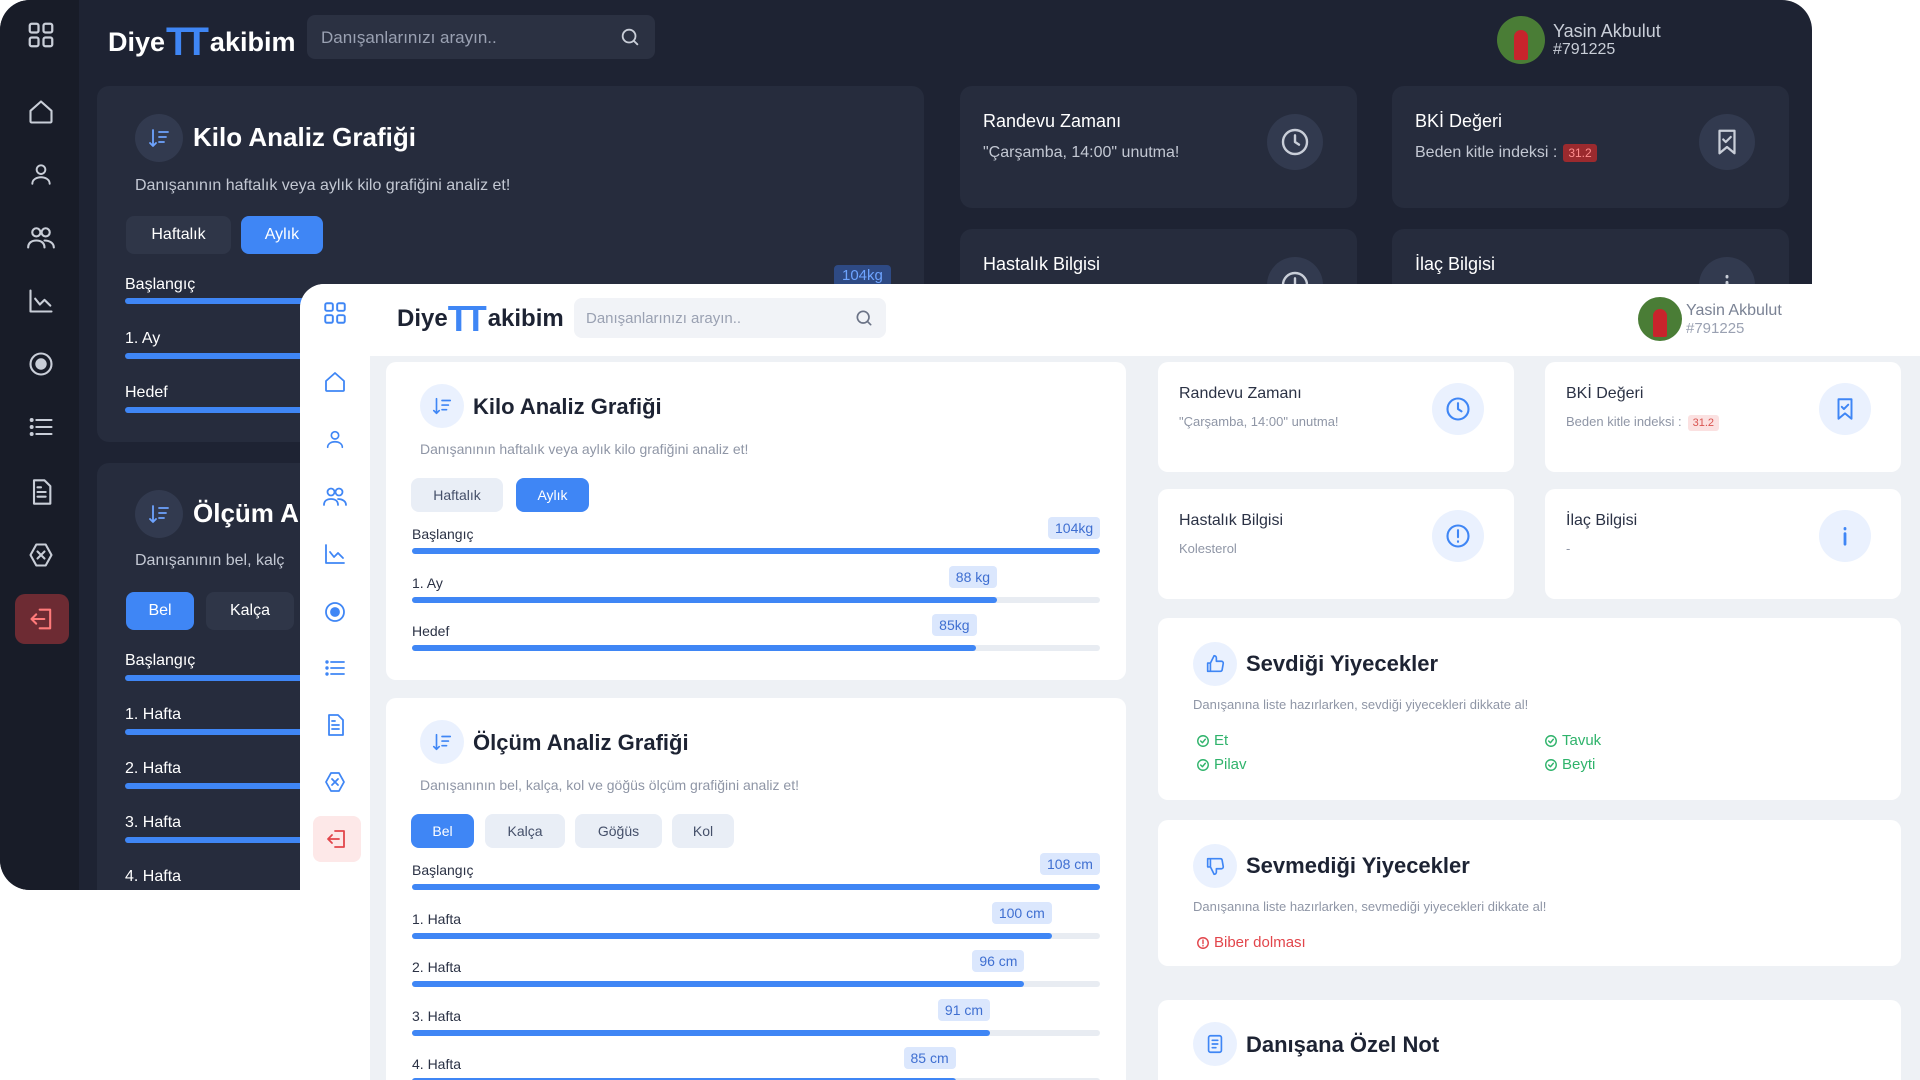 This screenshot has height=1080, width=1920. I want to click on bmi-label: Beden kitle indeksi :, so click(1624, 421).